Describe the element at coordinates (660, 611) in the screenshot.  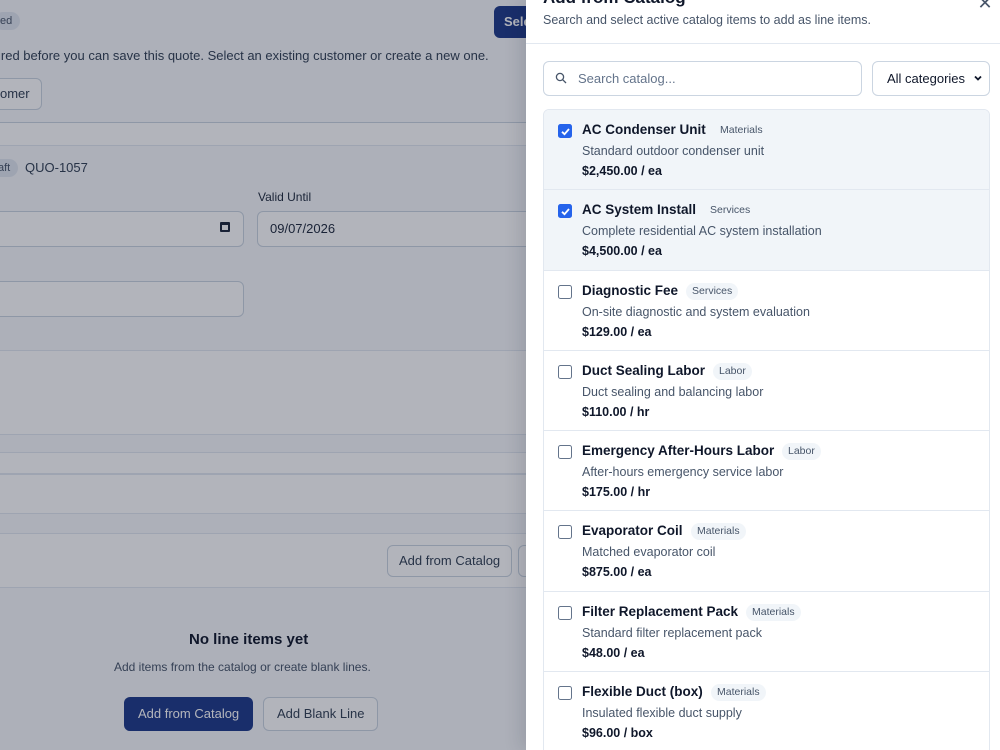
I see `item-name: Filter Replacement Pack` at that location.